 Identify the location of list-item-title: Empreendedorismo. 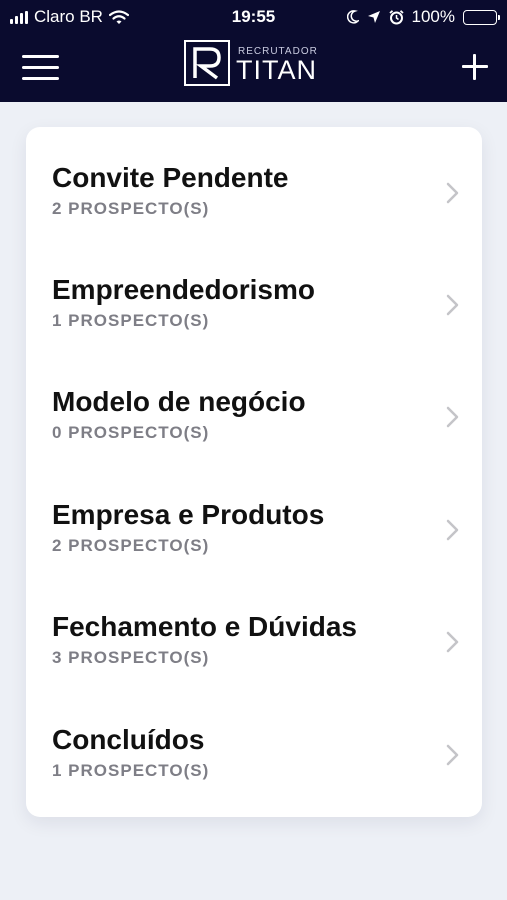
(183, 289).